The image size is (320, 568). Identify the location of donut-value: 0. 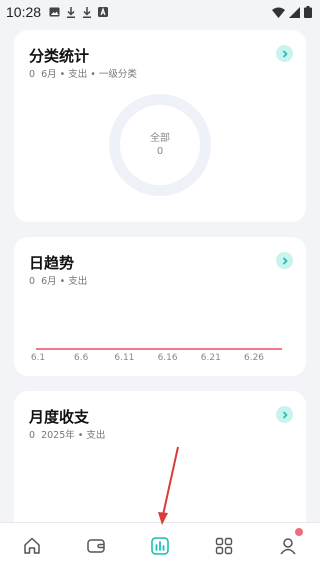
(160, 151).